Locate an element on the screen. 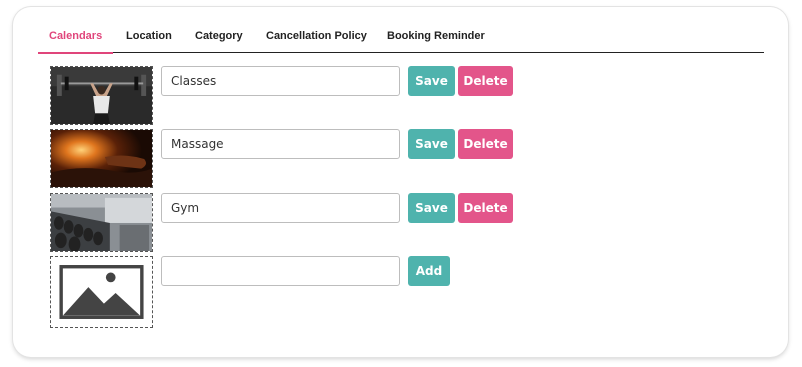  massage-candle-photo is located at coordinates (101, 158).